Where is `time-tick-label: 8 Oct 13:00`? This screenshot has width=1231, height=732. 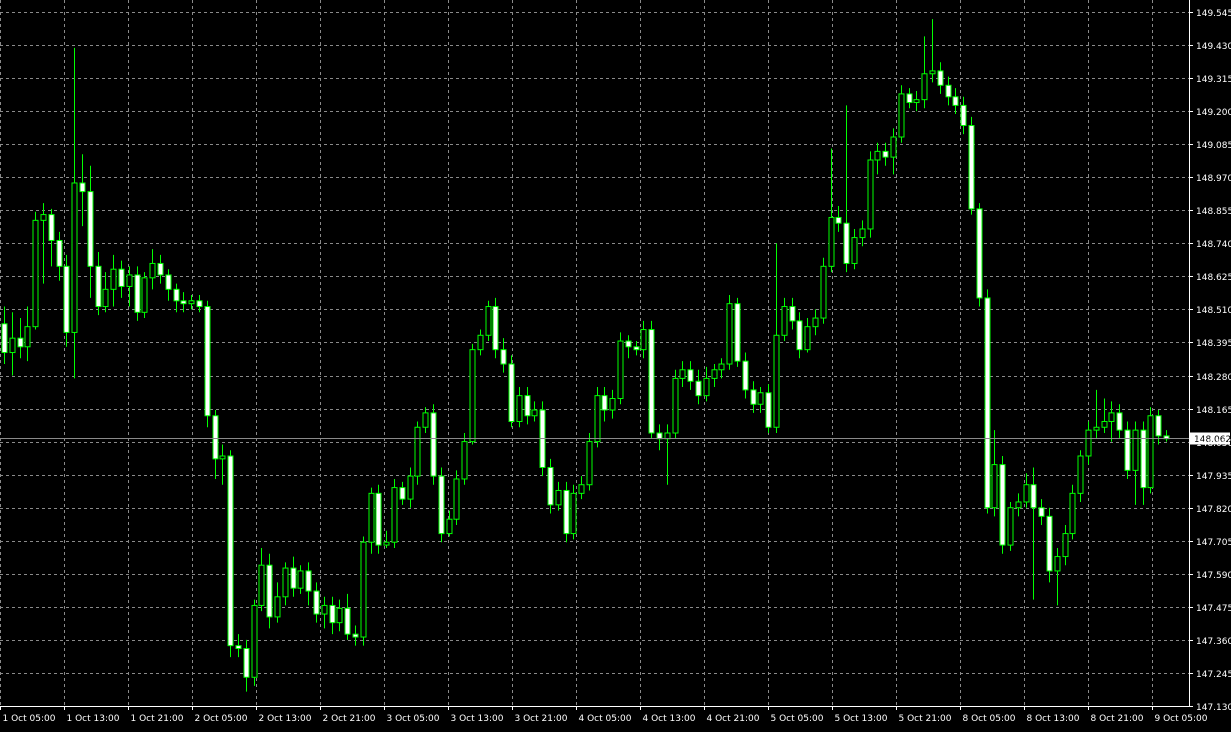
time-tick-label: 8 Oct 13:00 is located at coordinates (1053, 719).